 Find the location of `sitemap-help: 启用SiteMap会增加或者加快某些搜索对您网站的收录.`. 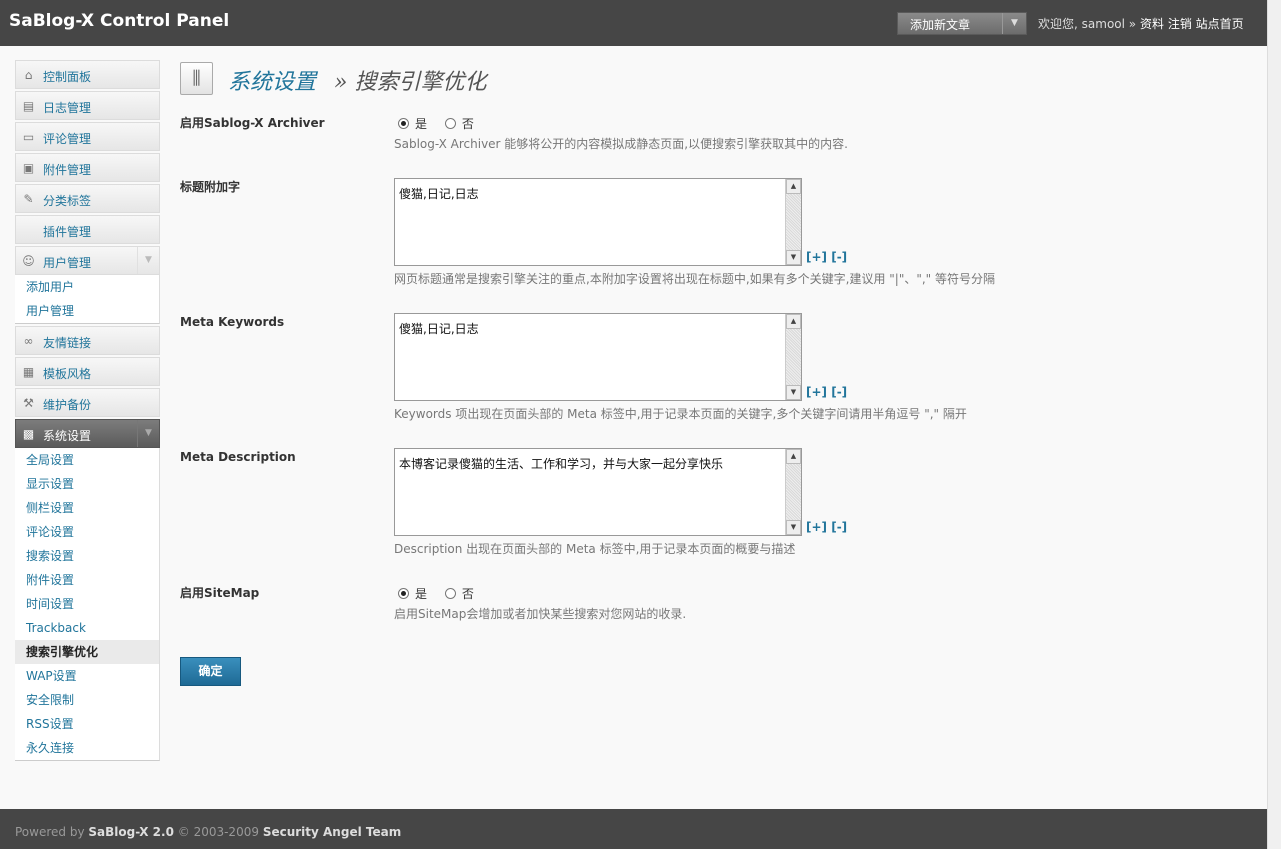

sitemap-help: 启用SiteMap会增加或者加快某些搜索对您网站的收录. is located at coordinates (540, 614).